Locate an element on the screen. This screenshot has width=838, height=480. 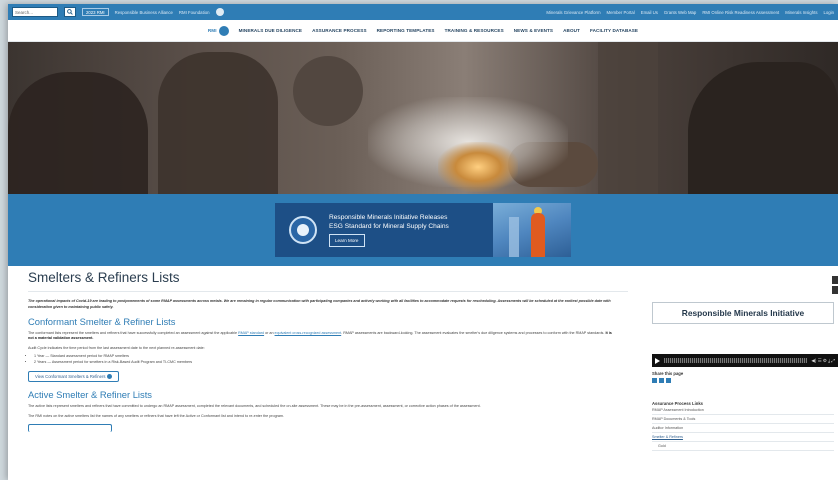
player-controls-icon: ◀) ☰ ⚙ ⤓ ⤢ is located at coordinates (823, 361).